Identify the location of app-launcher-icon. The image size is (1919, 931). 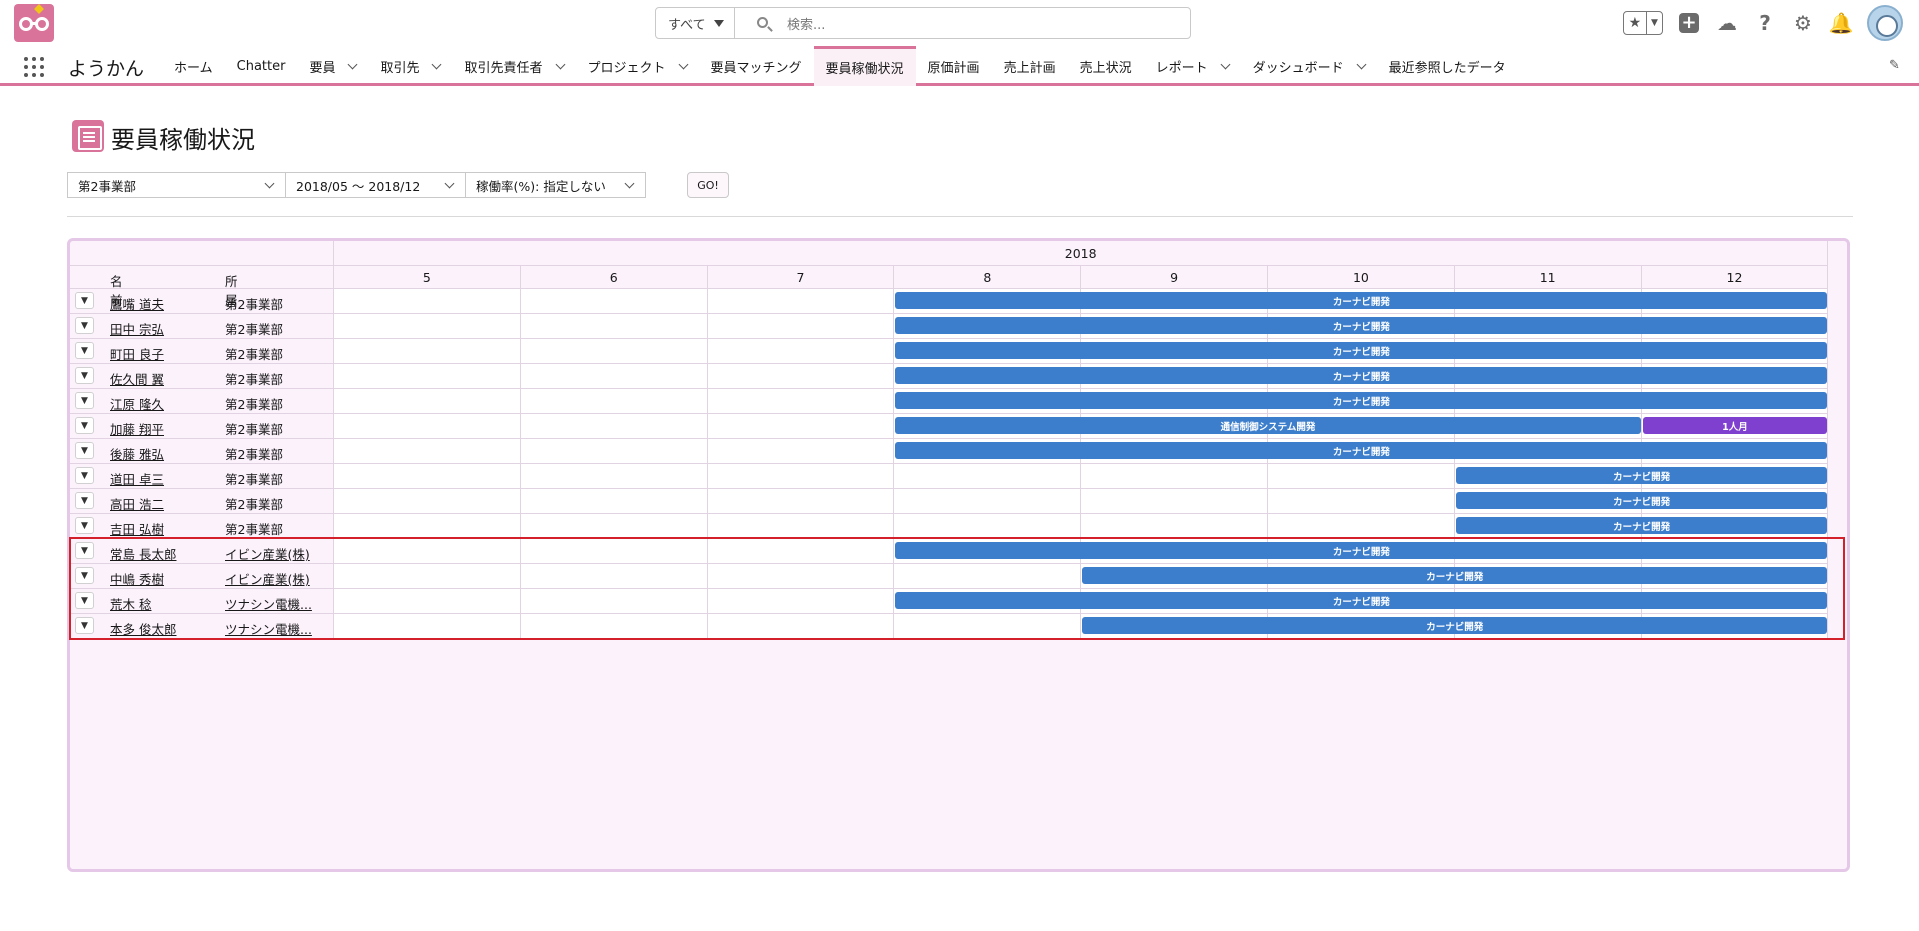
(34, 67).